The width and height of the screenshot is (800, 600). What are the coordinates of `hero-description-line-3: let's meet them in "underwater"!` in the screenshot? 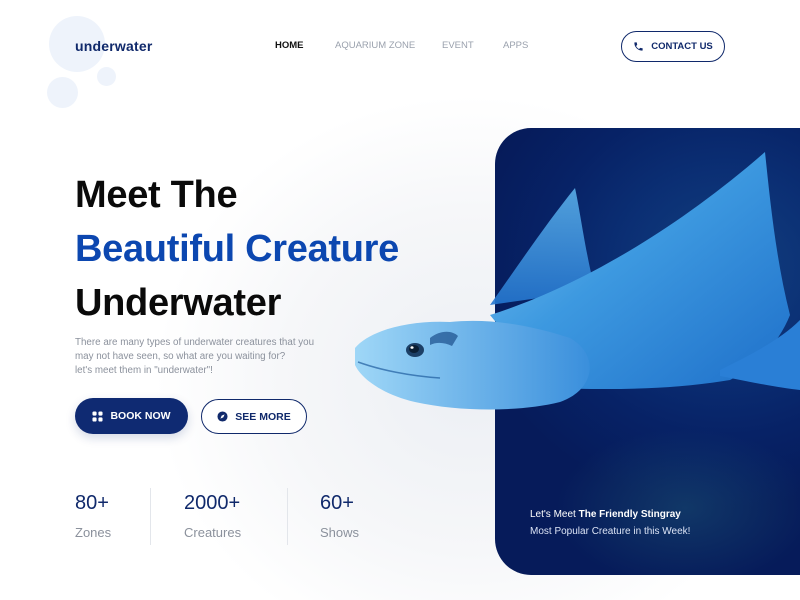 It's located at (144, 370).